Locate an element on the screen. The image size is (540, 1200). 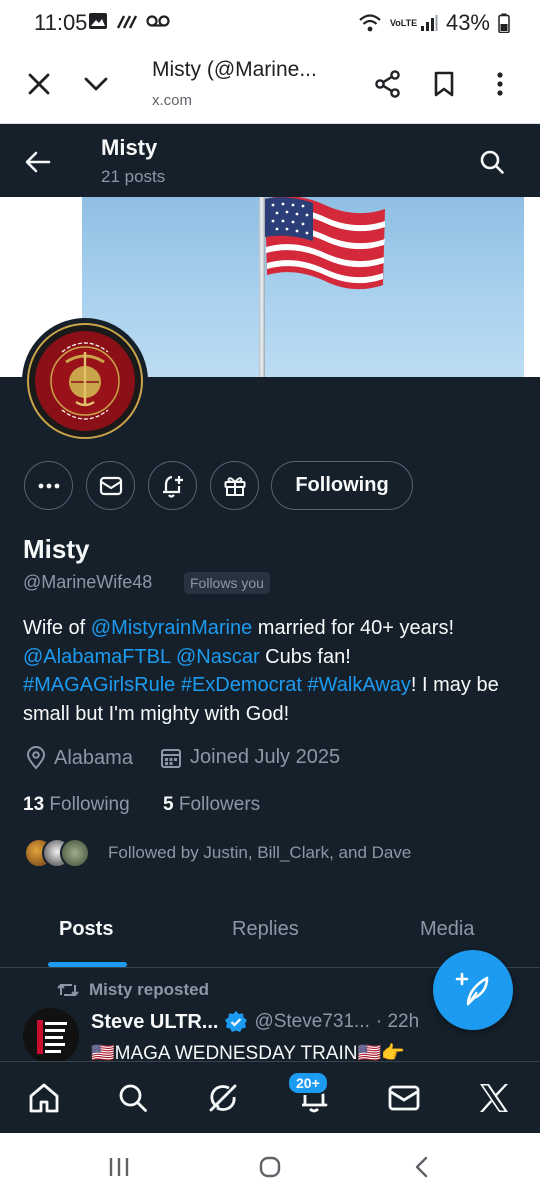
tab-replies: Replies is located at coordinates (265, 929).